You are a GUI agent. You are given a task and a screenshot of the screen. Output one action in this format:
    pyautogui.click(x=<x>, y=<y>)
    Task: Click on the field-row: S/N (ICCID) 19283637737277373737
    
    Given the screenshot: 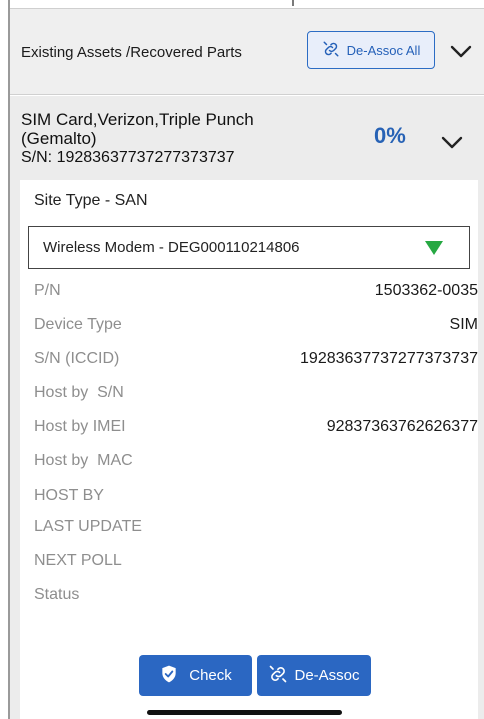 What is the action you would take?
    pyautogui.click(x=256, y=361)
    